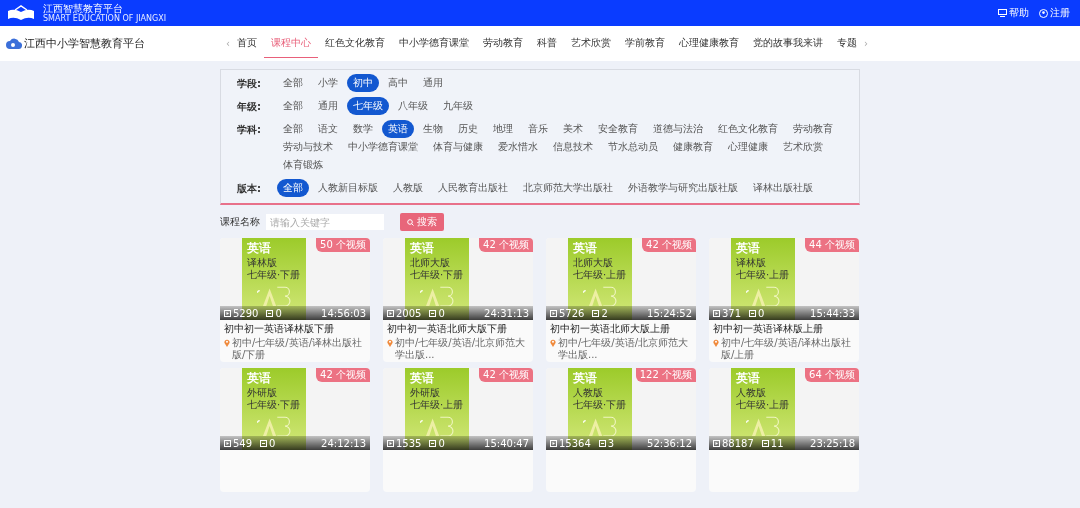 Image resolution: width=1080 pixels, height=508 pixels. I want to click on filter-label: 学科:, so click(249, 130).